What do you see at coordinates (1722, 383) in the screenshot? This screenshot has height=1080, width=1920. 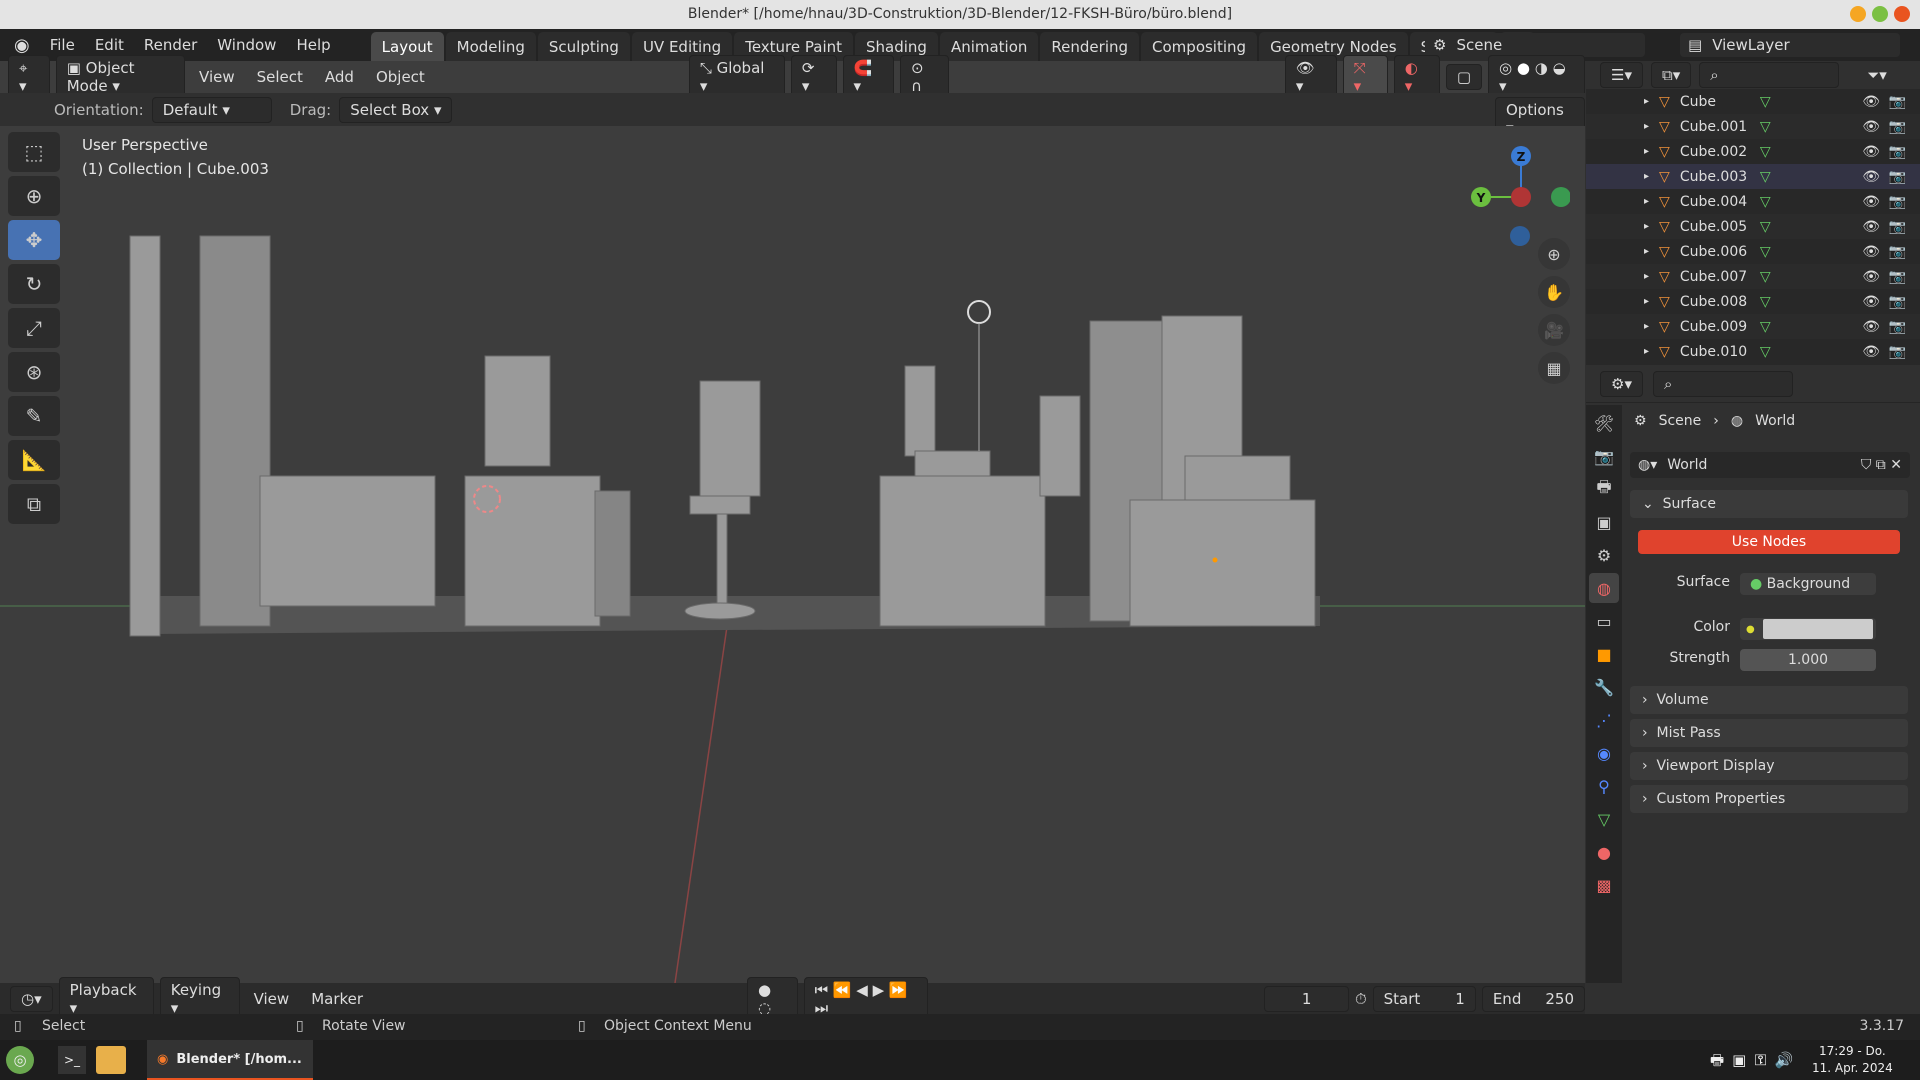 I see `properties-search: ⌕` at bounding box center [1722, 383].